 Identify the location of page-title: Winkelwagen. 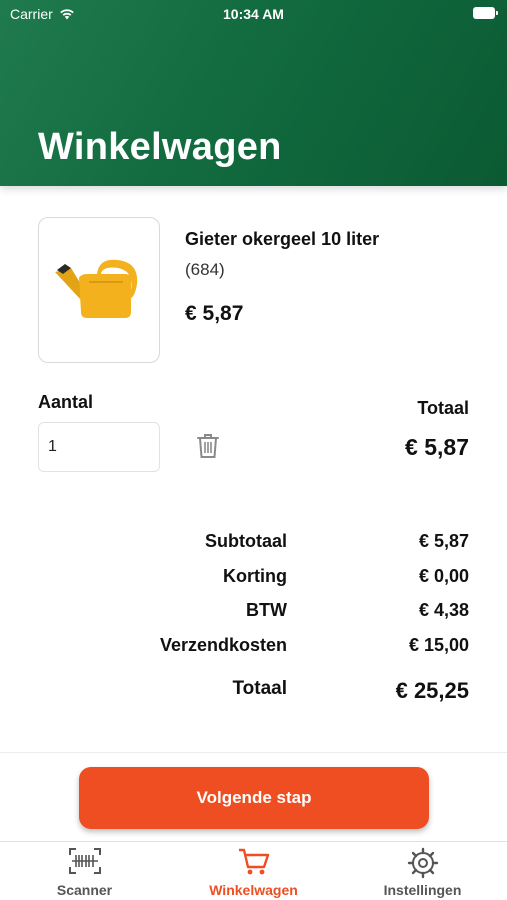
(160, 147).